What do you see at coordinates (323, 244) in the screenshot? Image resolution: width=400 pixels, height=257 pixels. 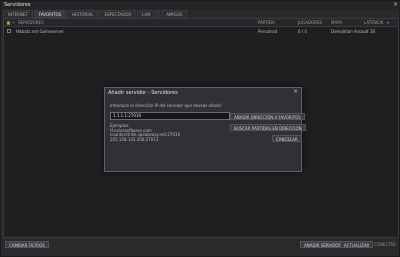 I see `add-server-button: AÑADIR SERVIDOR` at bounding box center [323, 244].